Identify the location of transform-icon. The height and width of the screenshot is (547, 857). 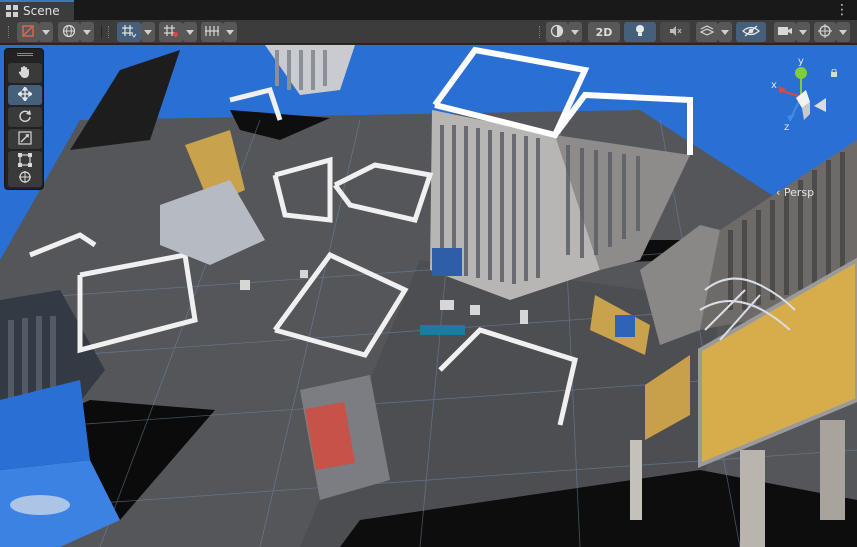
(25, 178).